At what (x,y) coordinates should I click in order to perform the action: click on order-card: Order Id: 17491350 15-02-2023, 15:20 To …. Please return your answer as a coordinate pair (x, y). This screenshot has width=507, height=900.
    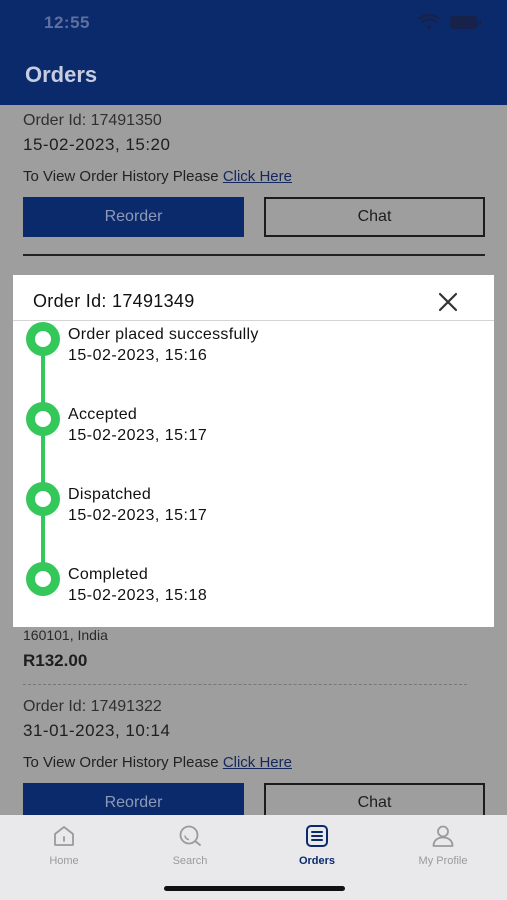
    Looking at the image, I should click on (254, 184).